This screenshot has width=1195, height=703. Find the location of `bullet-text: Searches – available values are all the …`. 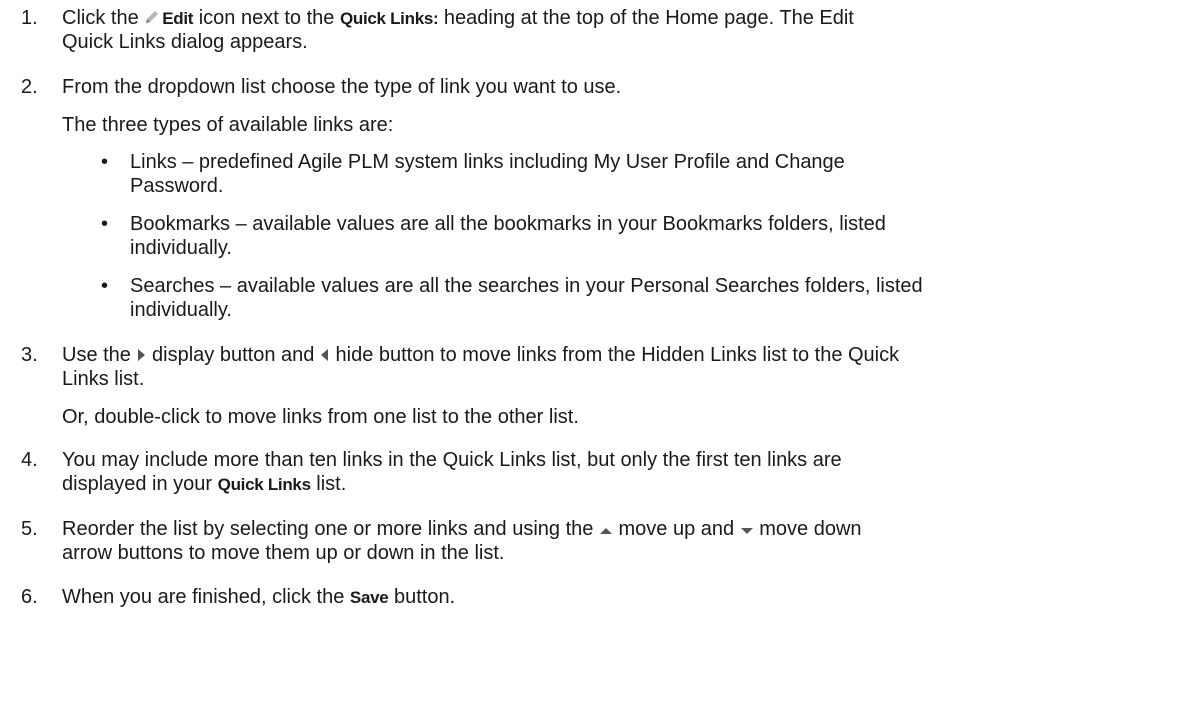

bullet-text: Searches – available values are all the … is located at coordinates (526, 286).